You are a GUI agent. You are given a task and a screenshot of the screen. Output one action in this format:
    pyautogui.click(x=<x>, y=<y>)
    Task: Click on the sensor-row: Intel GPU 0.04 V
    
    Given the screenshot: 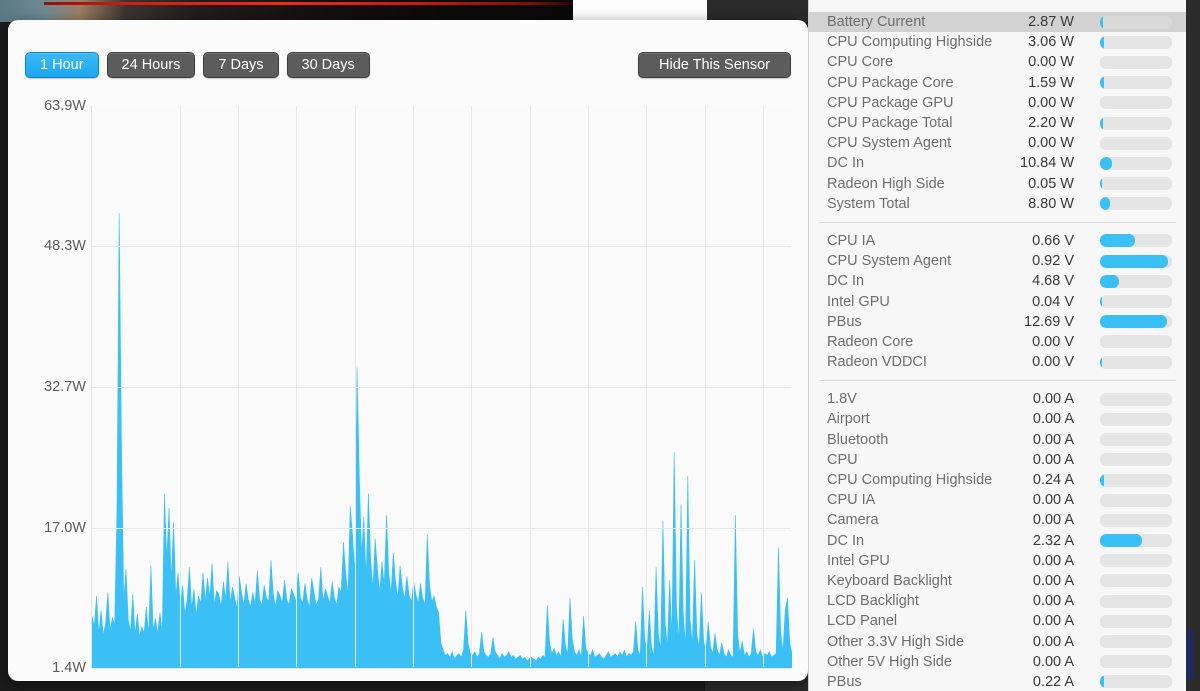 What is the action you would take?
    pyautogui.click(x=997, y=301)
    